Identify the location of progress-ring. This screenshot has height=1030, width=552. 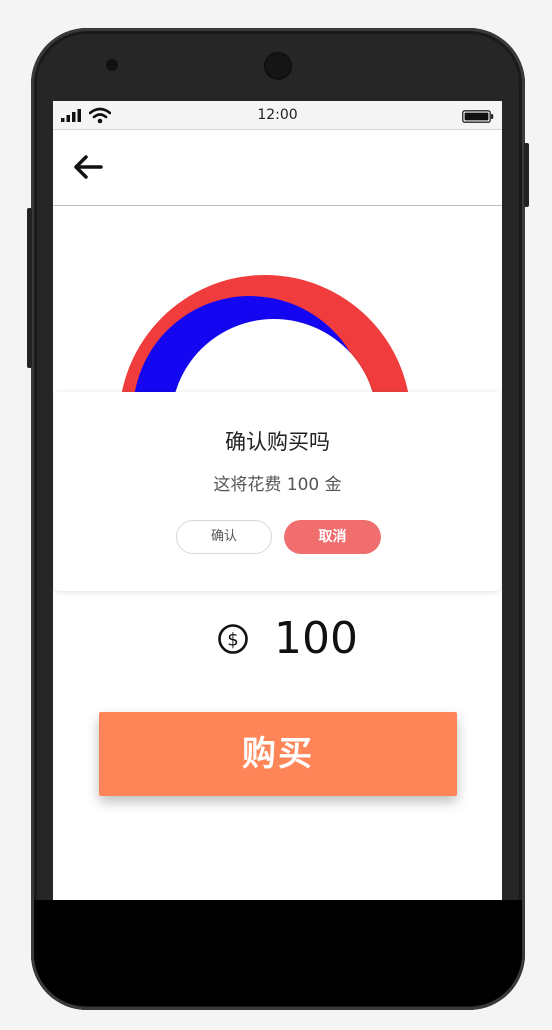
(265, 335).